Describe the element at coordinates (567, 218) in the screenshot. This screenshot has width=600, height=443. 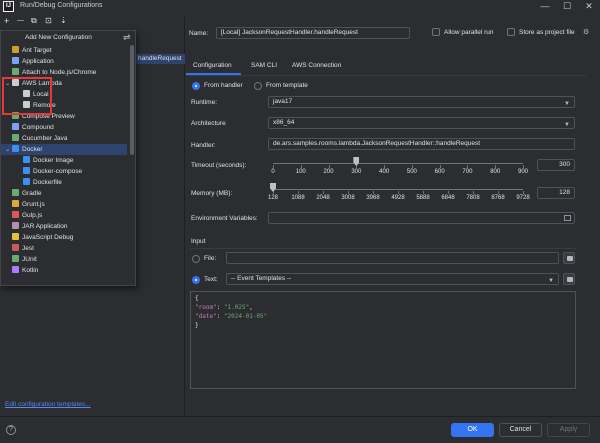
I see `browse-icon` at that location.